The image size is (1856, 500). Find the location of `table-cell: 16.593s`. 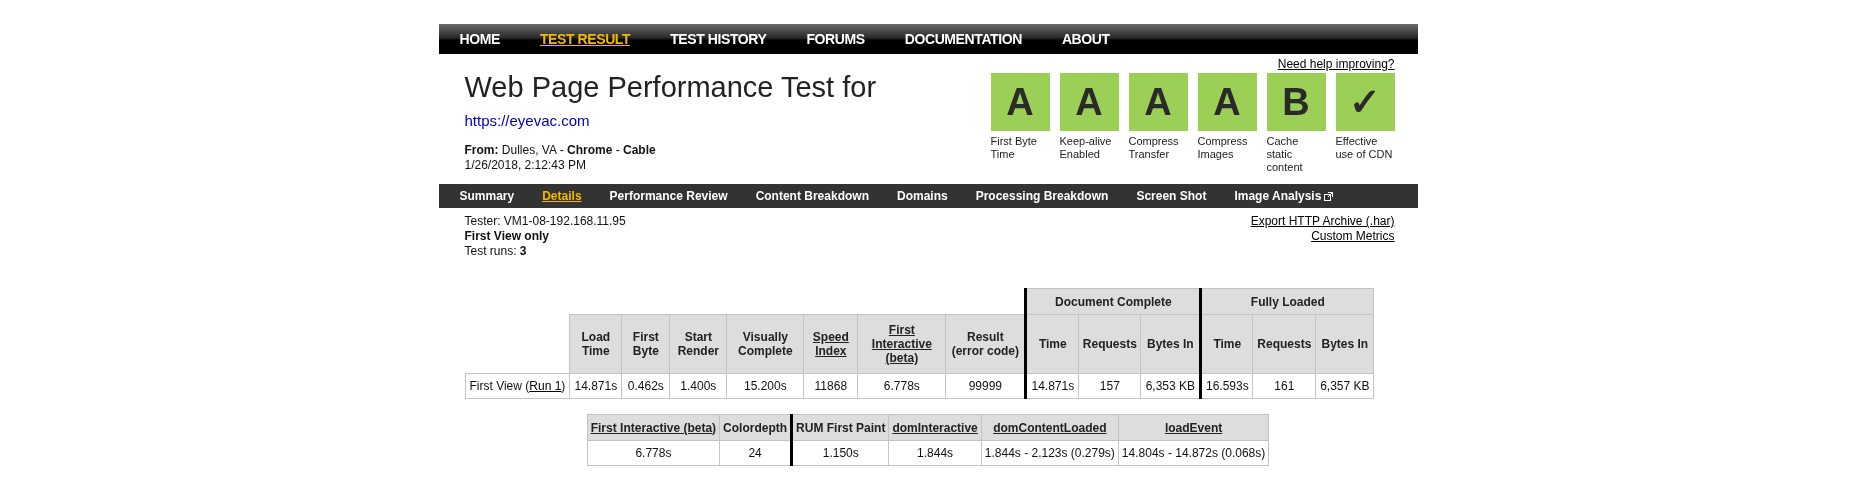

table-cell: 16.593s is located at coordinates (1226, 386).